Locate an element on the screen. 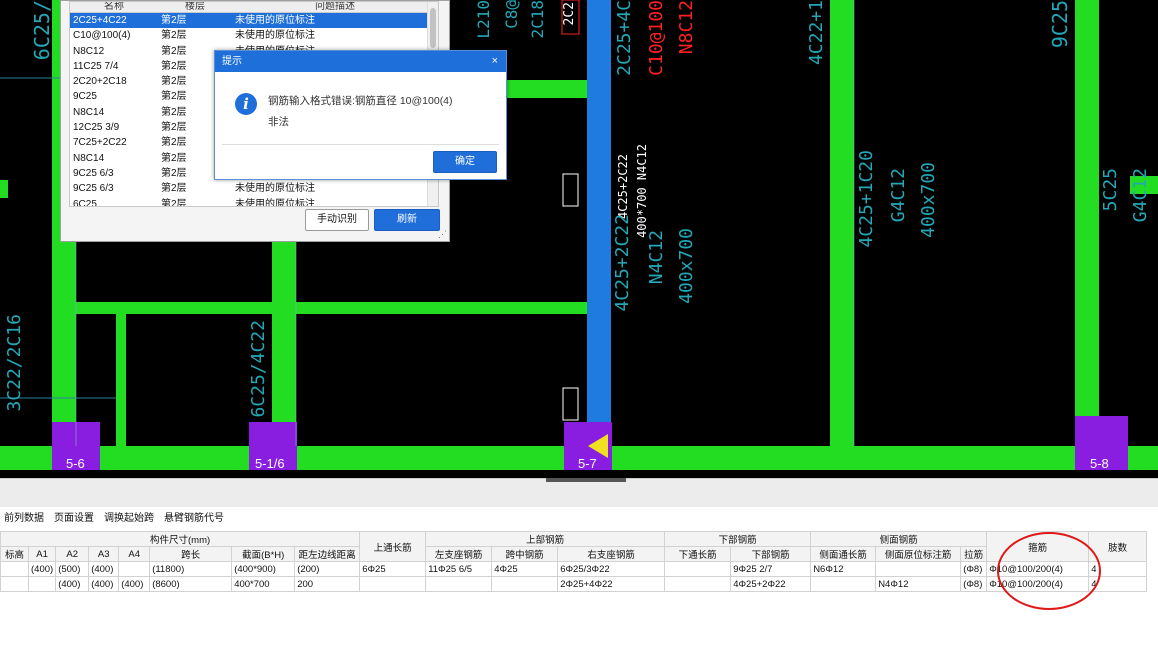 Image resolution: width=1158 pixels, height=648 pixels. beam-annotation: N4C12 is located at coordinates (656, 257).